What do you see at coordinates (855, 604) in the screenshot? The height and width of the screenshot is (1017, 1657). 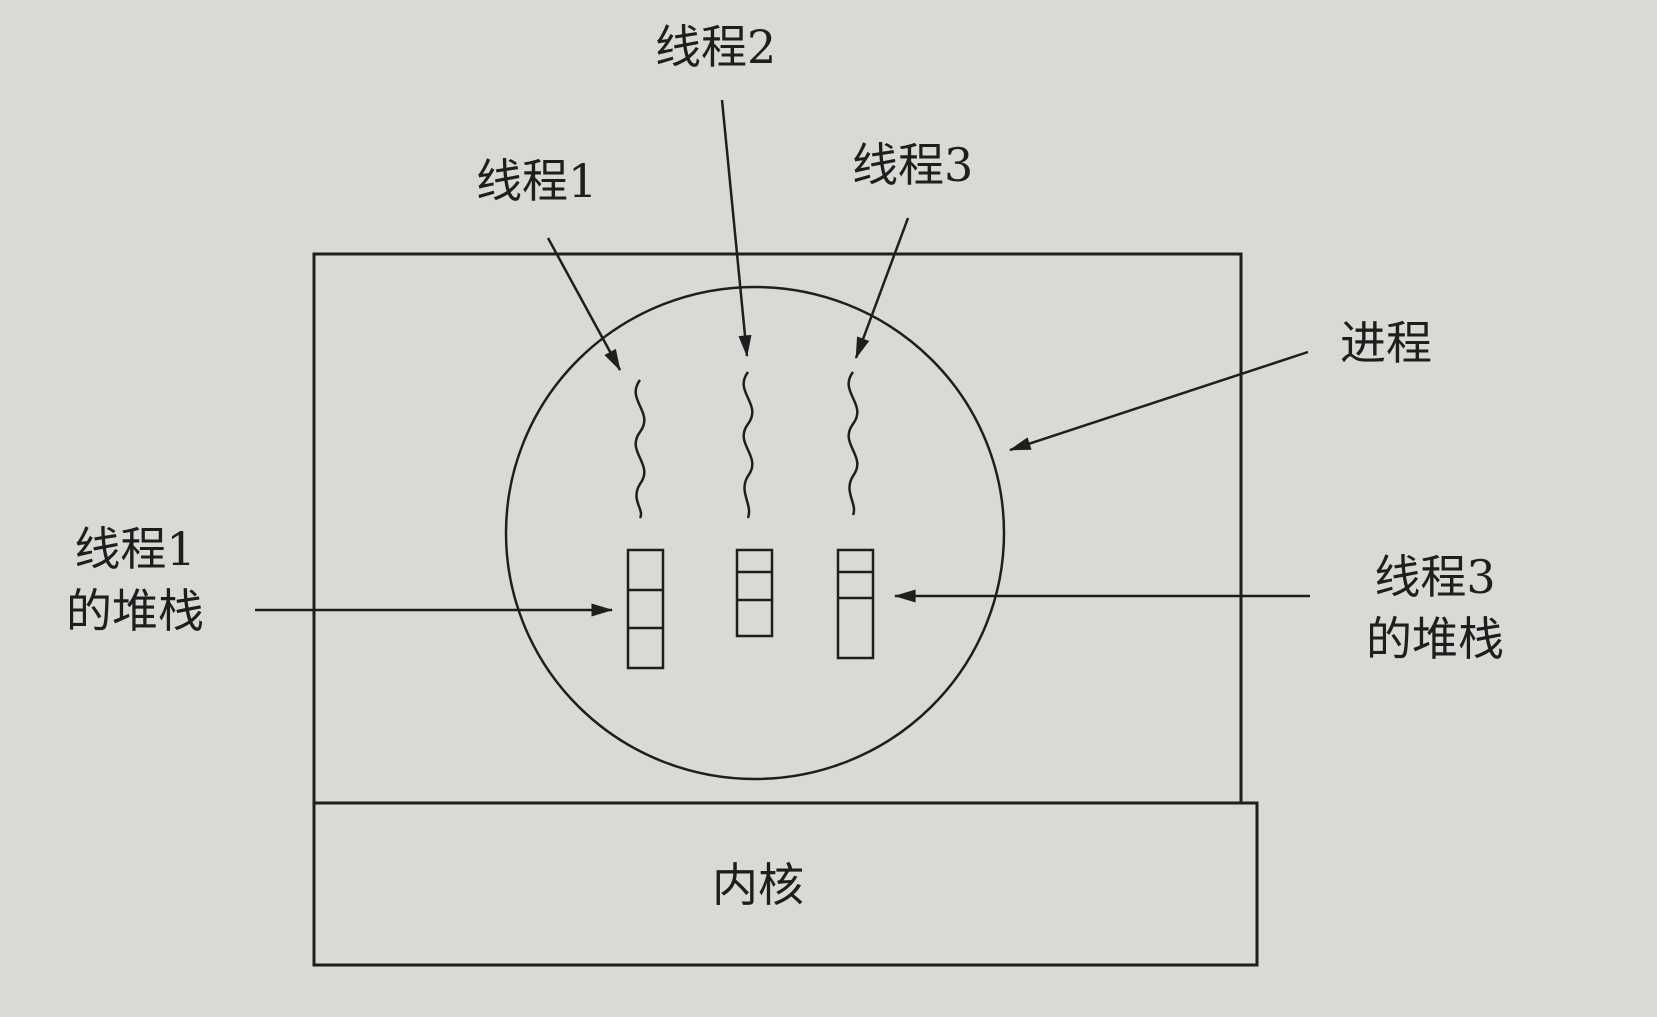 I see `thread-3-stack` at bounding box center [855, 604].